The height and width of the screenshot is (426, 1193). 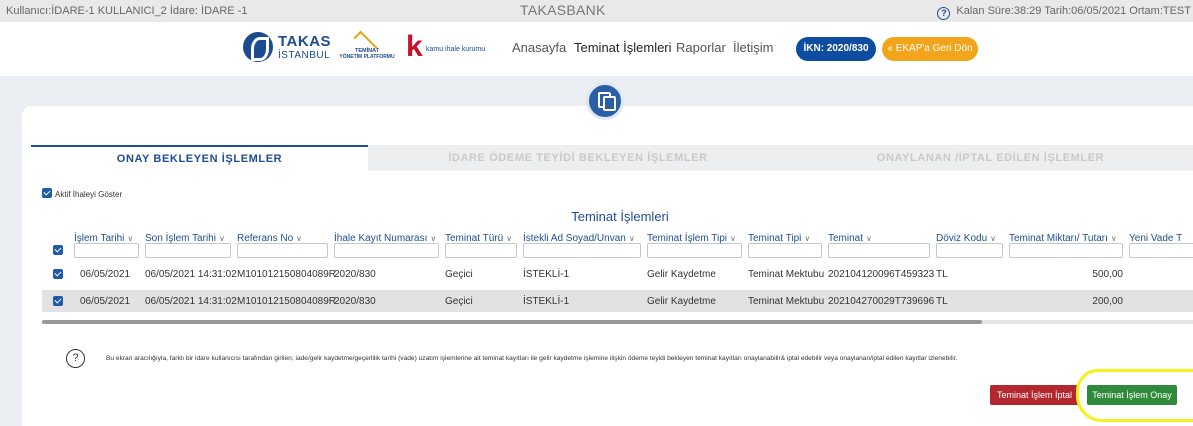 I want to click on kik-logo-text: kamu ihale kurumu, so click(x=456, y=49).